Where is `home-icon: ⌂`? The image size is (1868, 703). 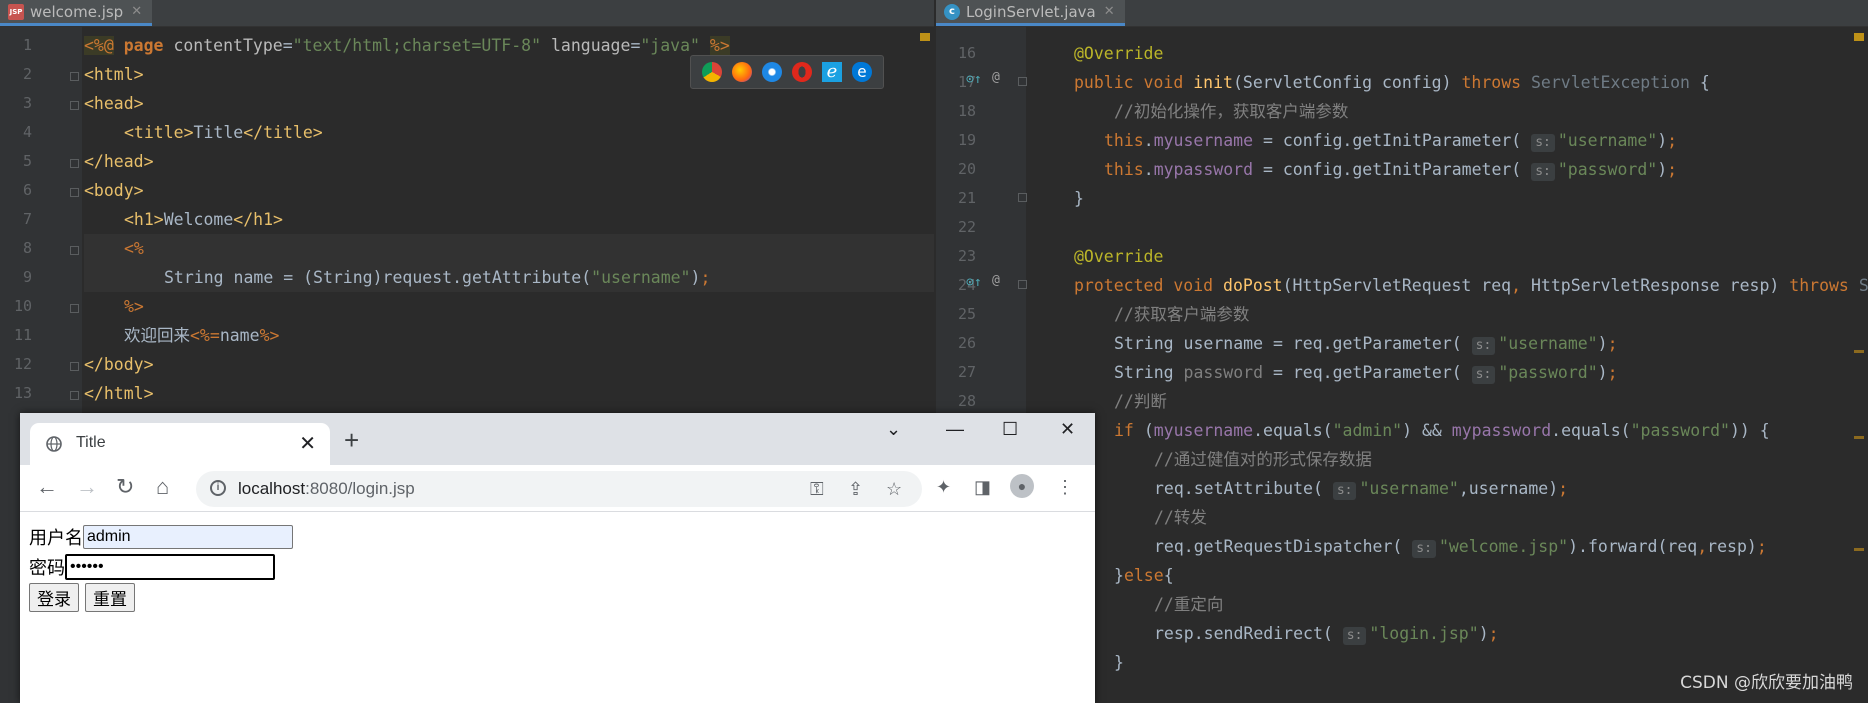 home-icon: ⌂ is located at coordinates (162, 487).